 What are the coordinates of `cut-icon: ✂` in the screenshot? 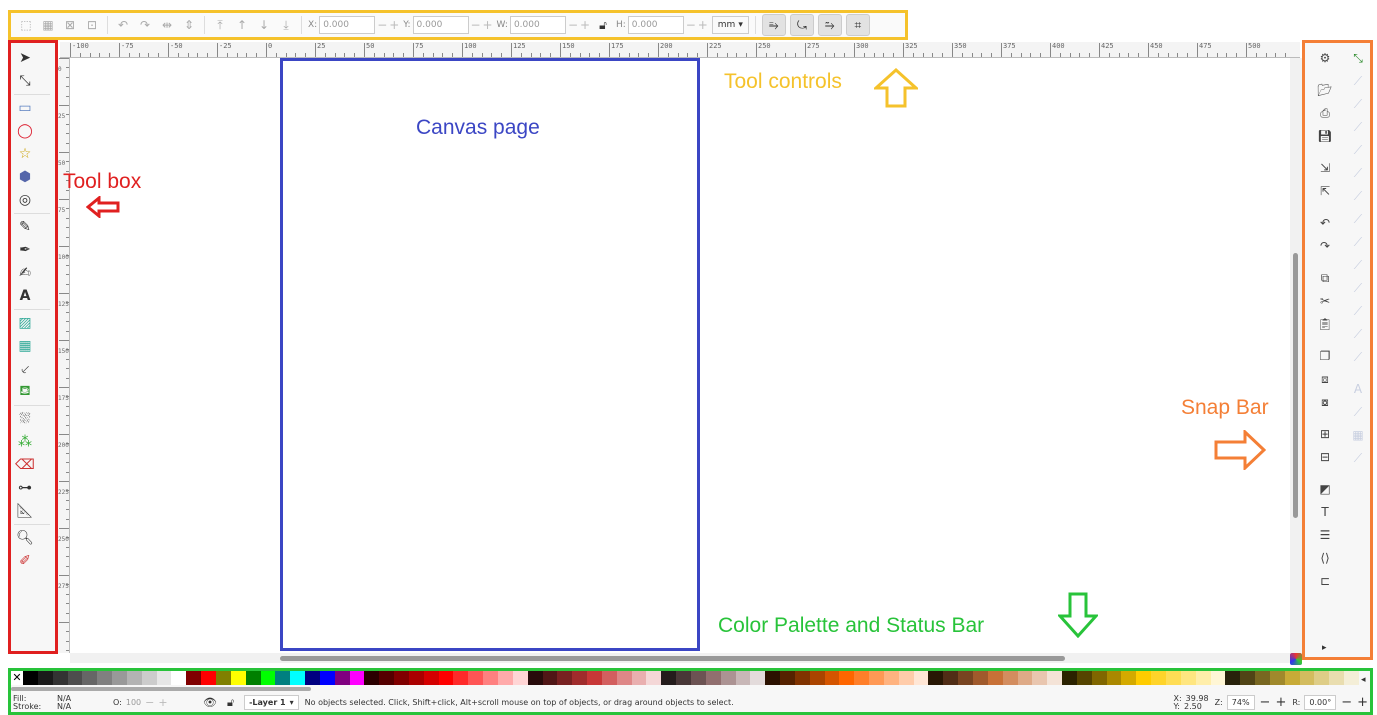 It's located at (1325, 301).